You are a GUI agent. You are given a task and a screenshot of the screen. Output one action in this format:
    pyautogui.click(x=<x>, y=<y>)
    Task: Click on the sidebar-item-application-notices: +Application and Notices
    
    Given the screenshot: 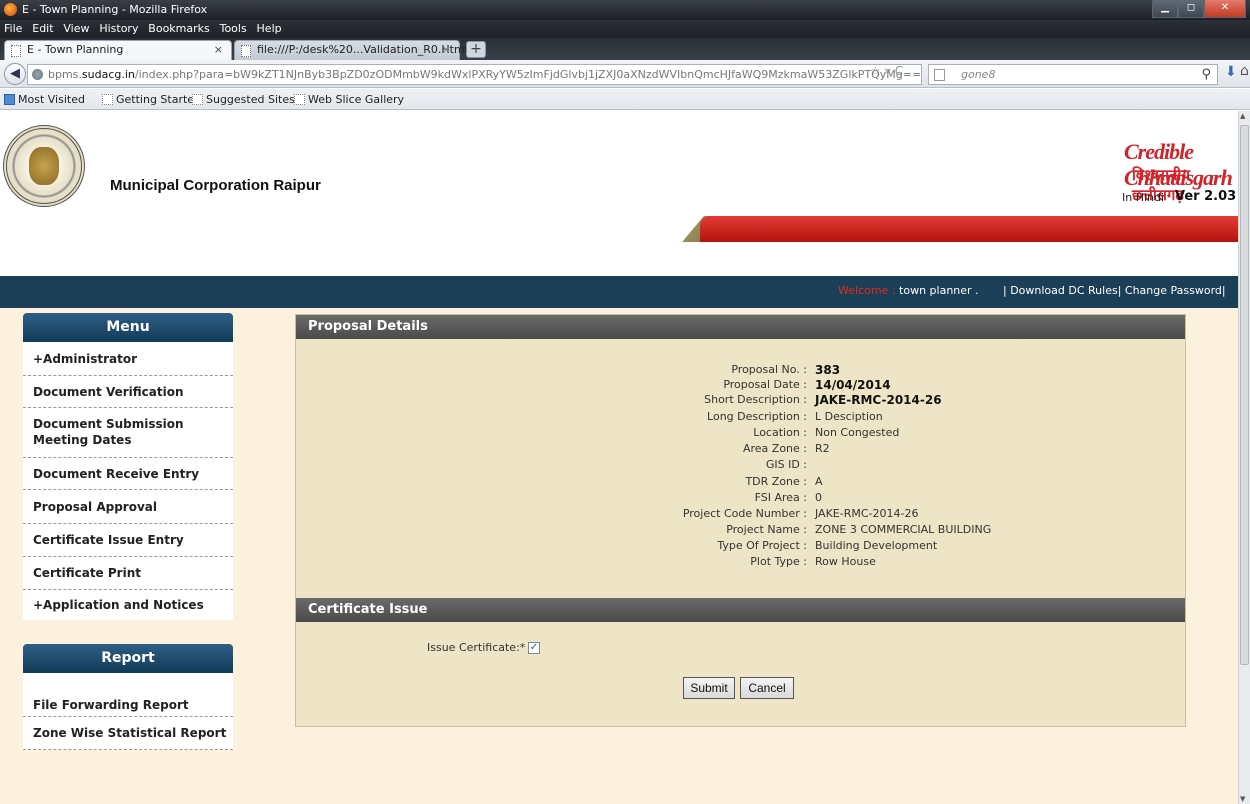 What is the action you would take?
    pyautogui.click(x=128, y=605)
    